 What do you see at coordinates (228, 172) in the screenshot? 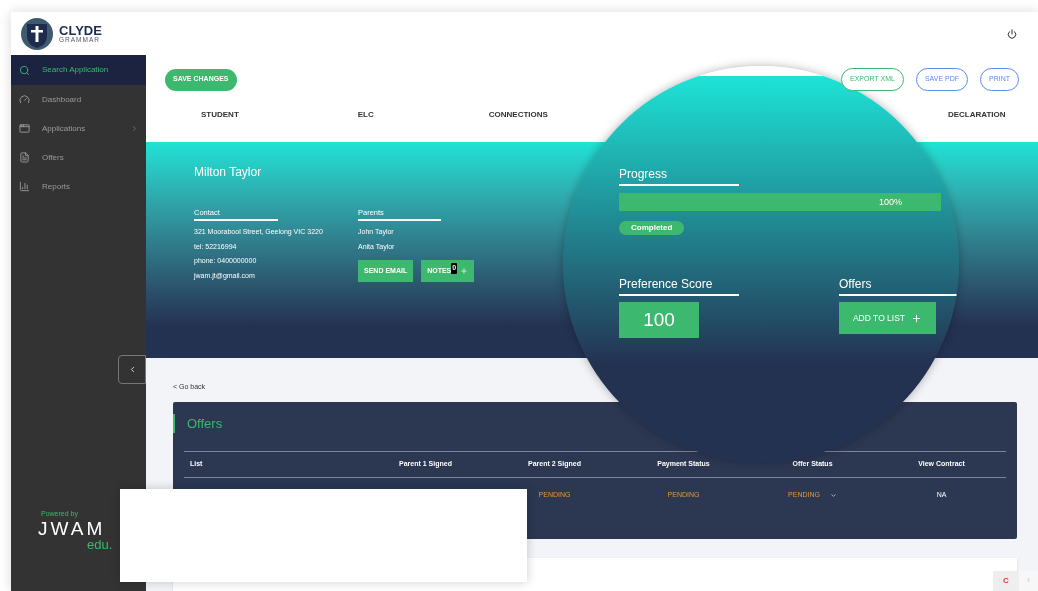
I see `student-name: Milton Taylor` at bounding box center [228, 172].